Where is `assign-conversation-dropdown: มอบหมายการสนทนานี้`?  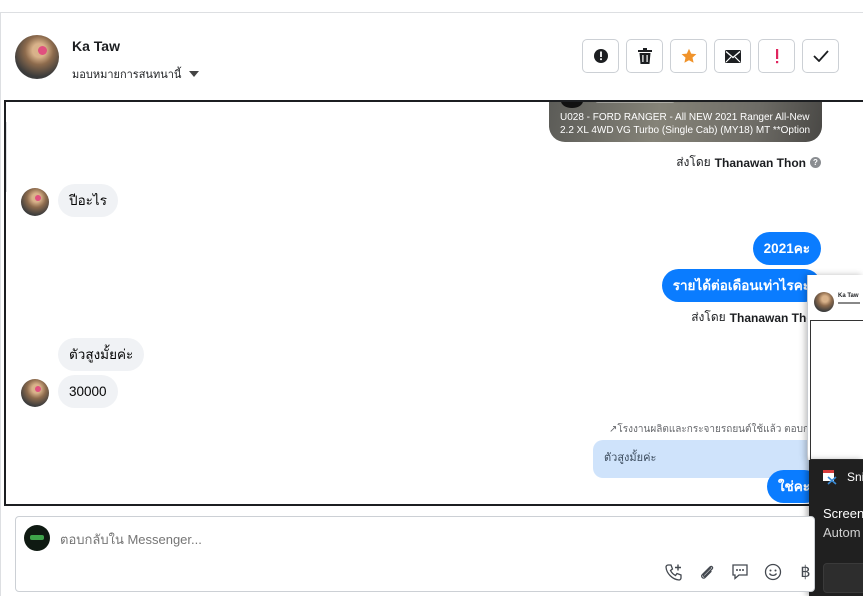
assign-conversation-dropdown: มอบหมายการสนทนานี้ is located at coordinates (136, 74).